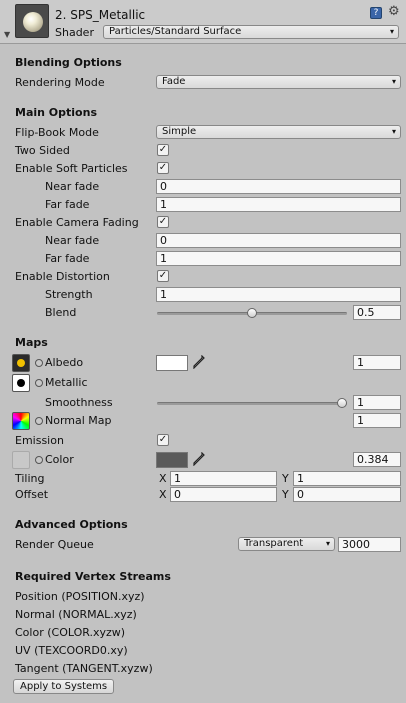 Image resolution: width=406 pixels, height=703 pixels. Describe the element at coordinates (394, 11) in the screenshot. I see `gear-icon: ⚙` at that location.